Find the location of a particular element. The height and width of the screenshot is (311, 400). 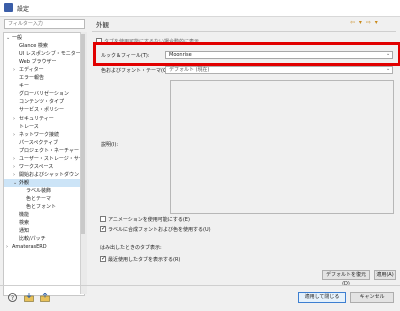

theme-label: 色およびフォント・テーマ(C): is located at coordinates (136, 71).